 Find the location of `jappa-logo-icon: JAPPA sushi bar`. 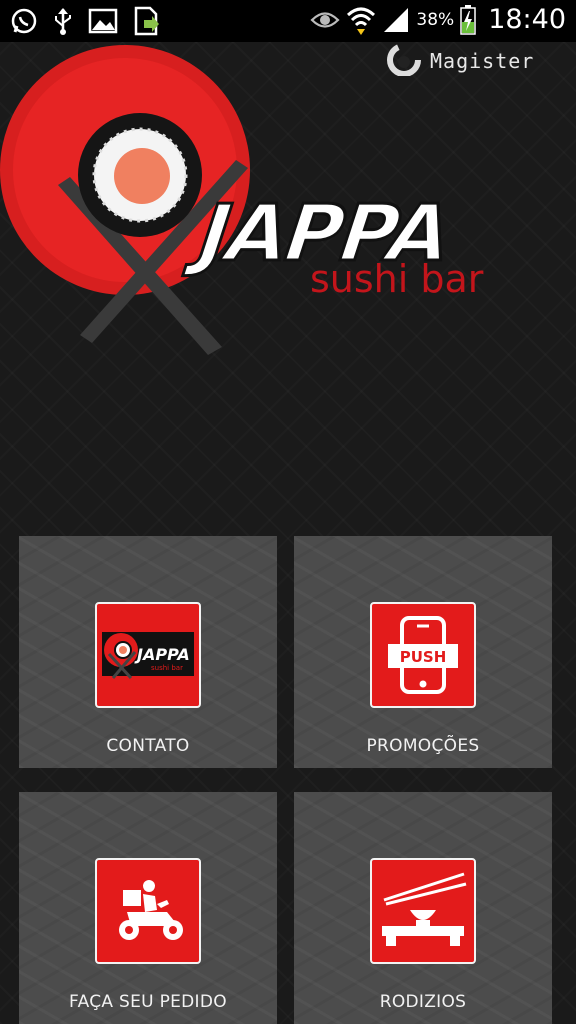

jappa-logo-icon: JAPPA sushi bar is located at coordinates (148, 655).